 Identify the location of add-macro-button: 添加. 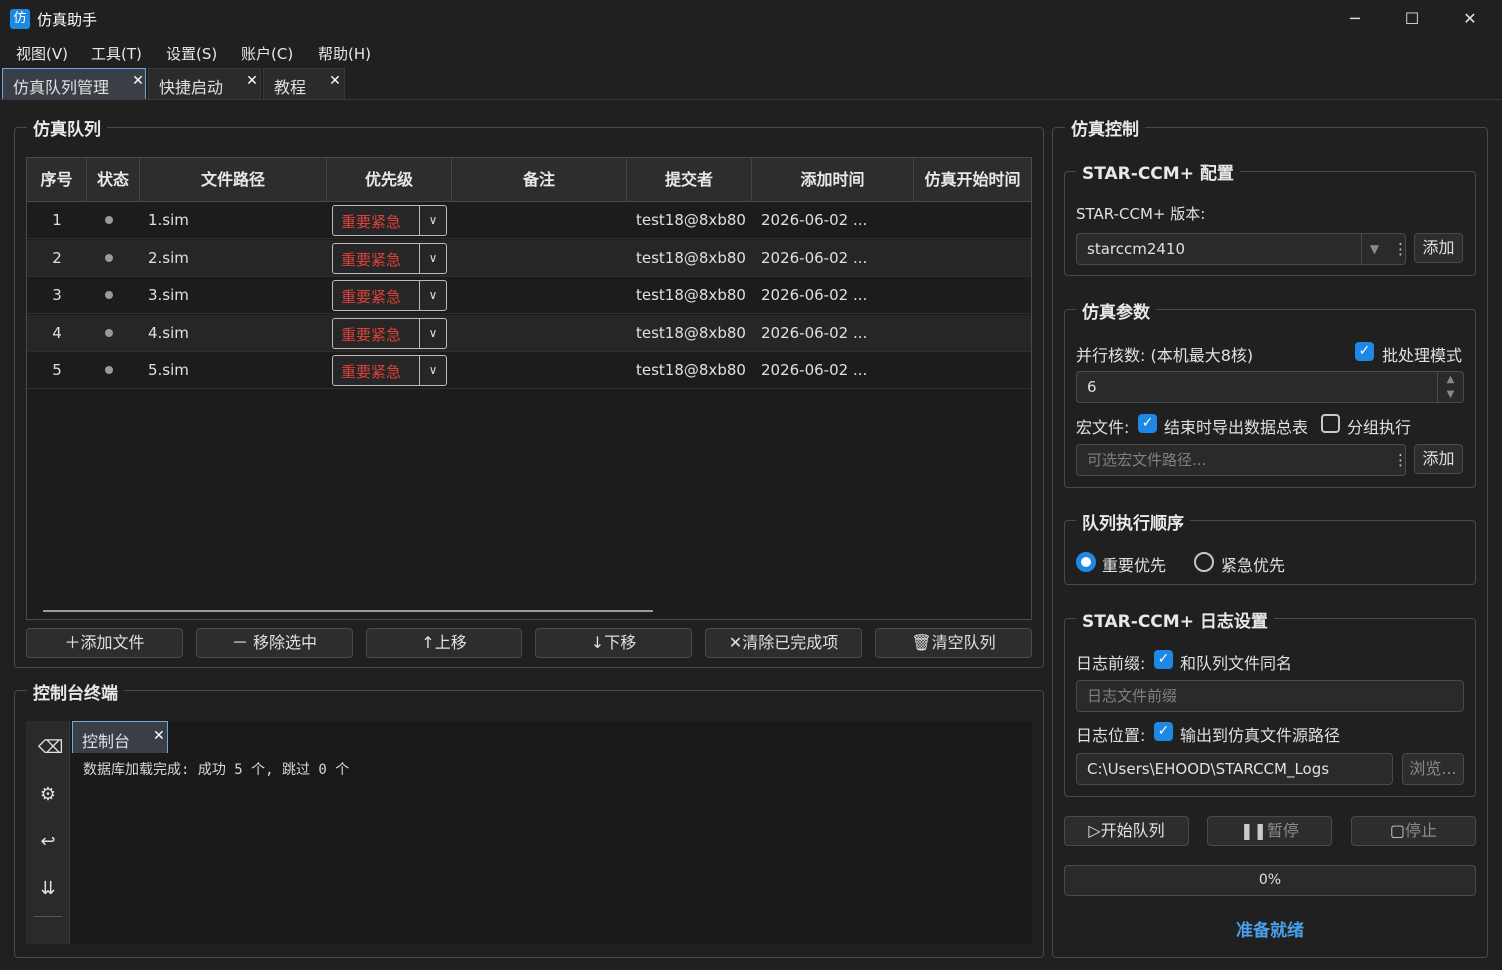
(1438, 459).